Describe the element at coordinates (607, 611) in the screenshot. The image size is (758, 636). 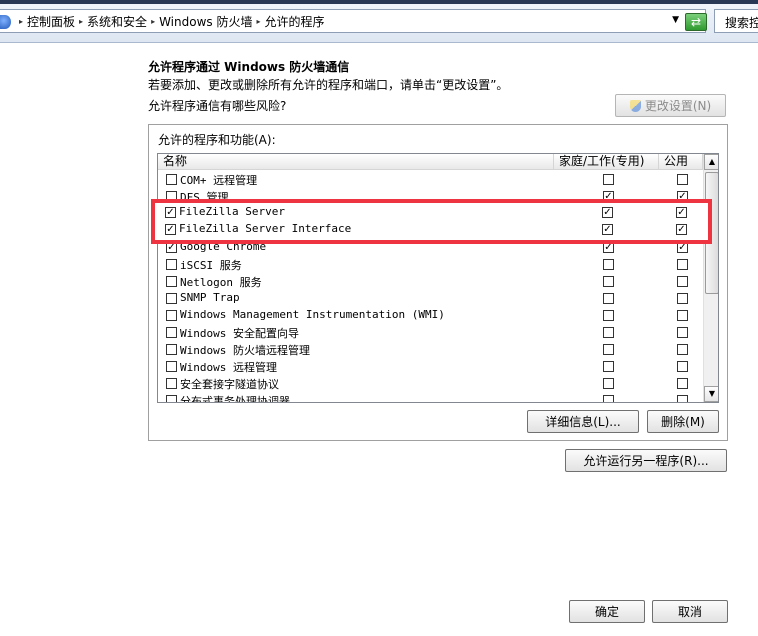
I see `ok-button: 确定` at that location.